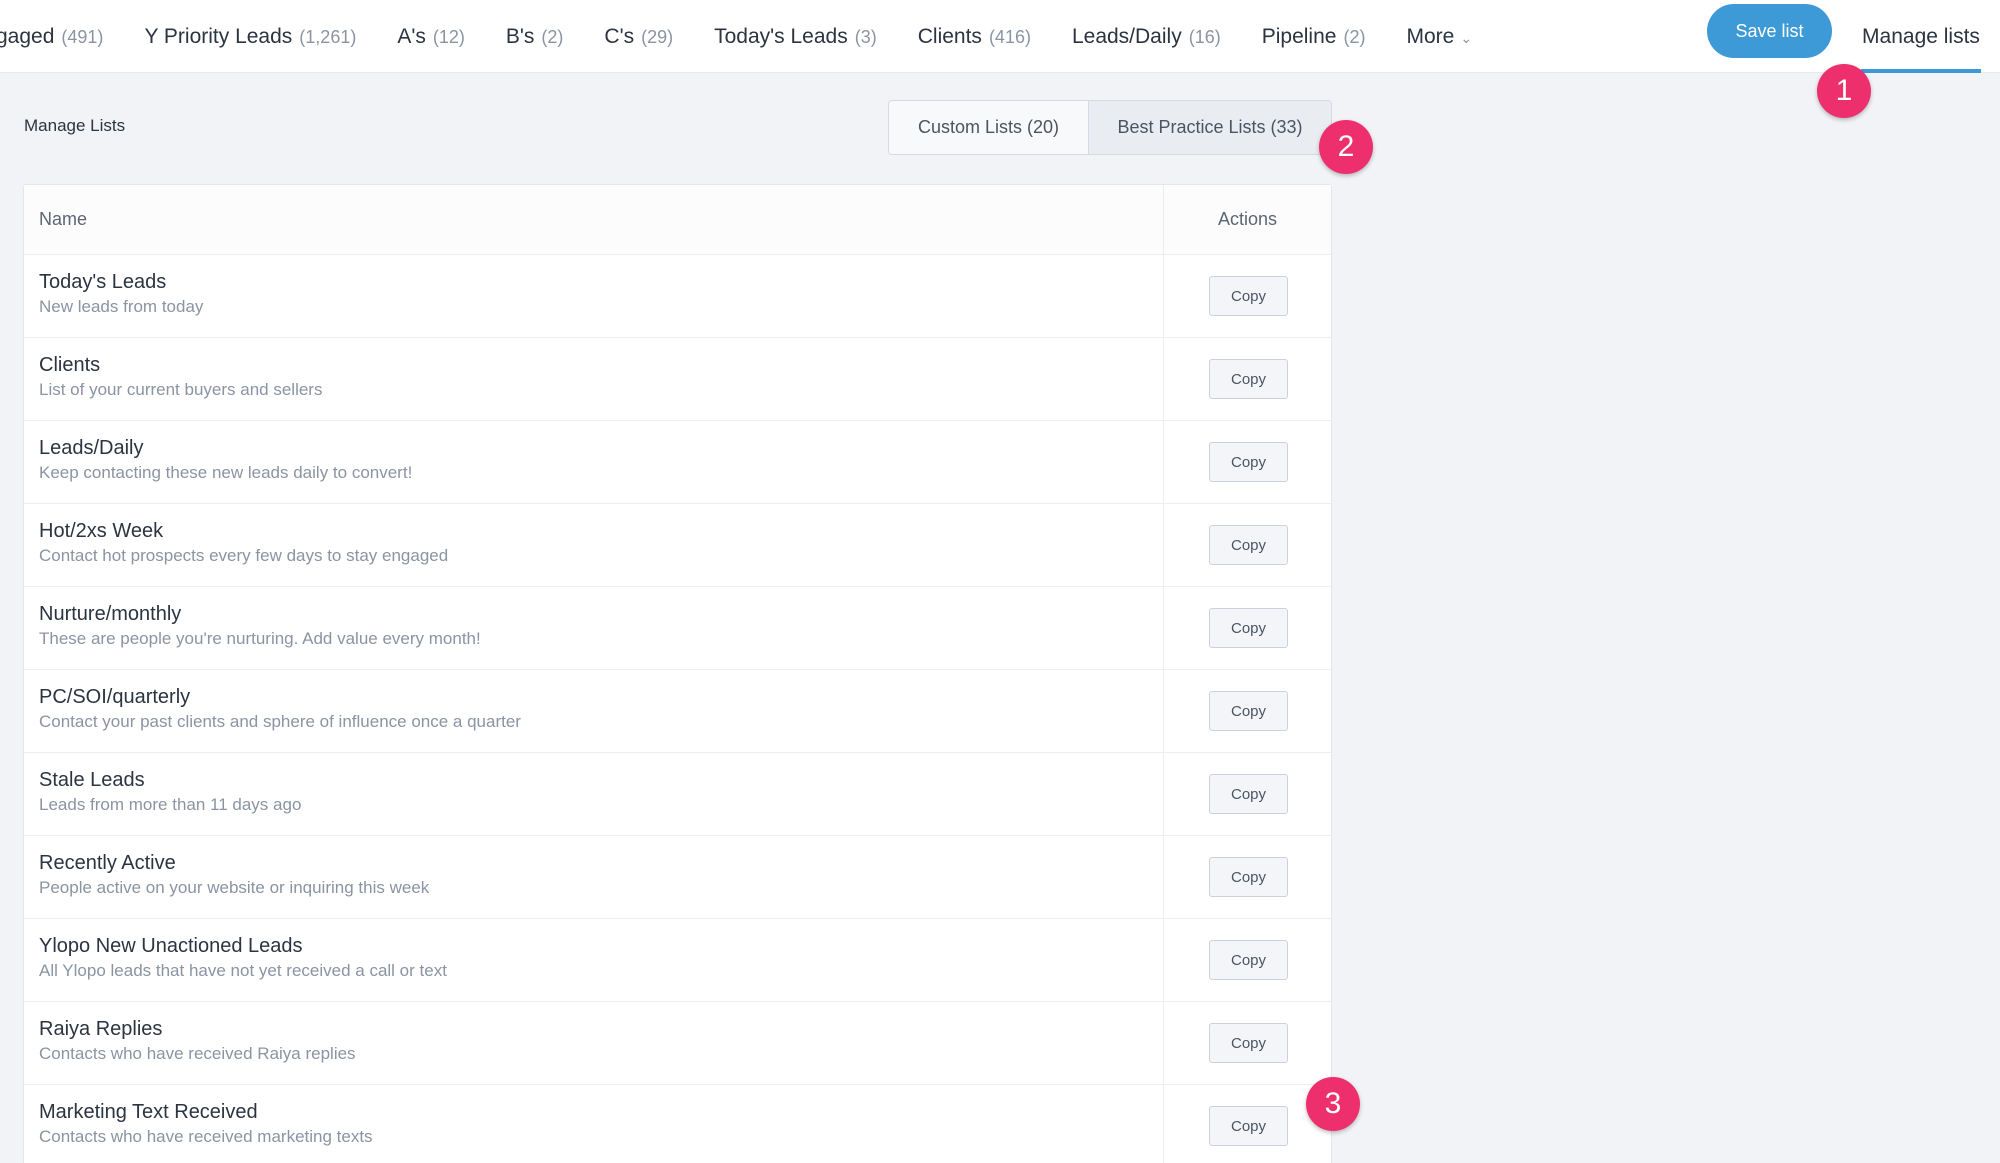  I want to click on list-description: List of your current buyers and sellers, so click(181, 389).